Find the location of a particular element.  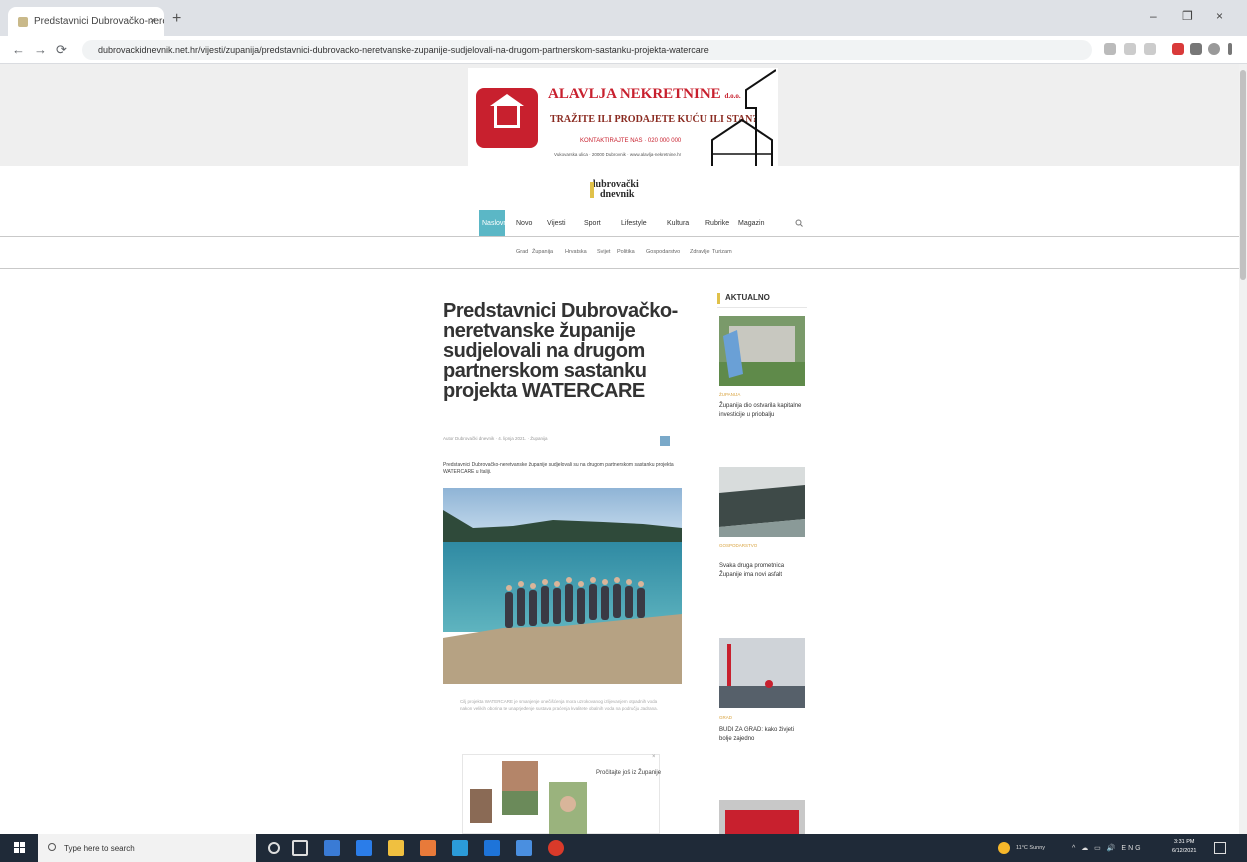

forward-icon: → is located at coordinates (40, 49).